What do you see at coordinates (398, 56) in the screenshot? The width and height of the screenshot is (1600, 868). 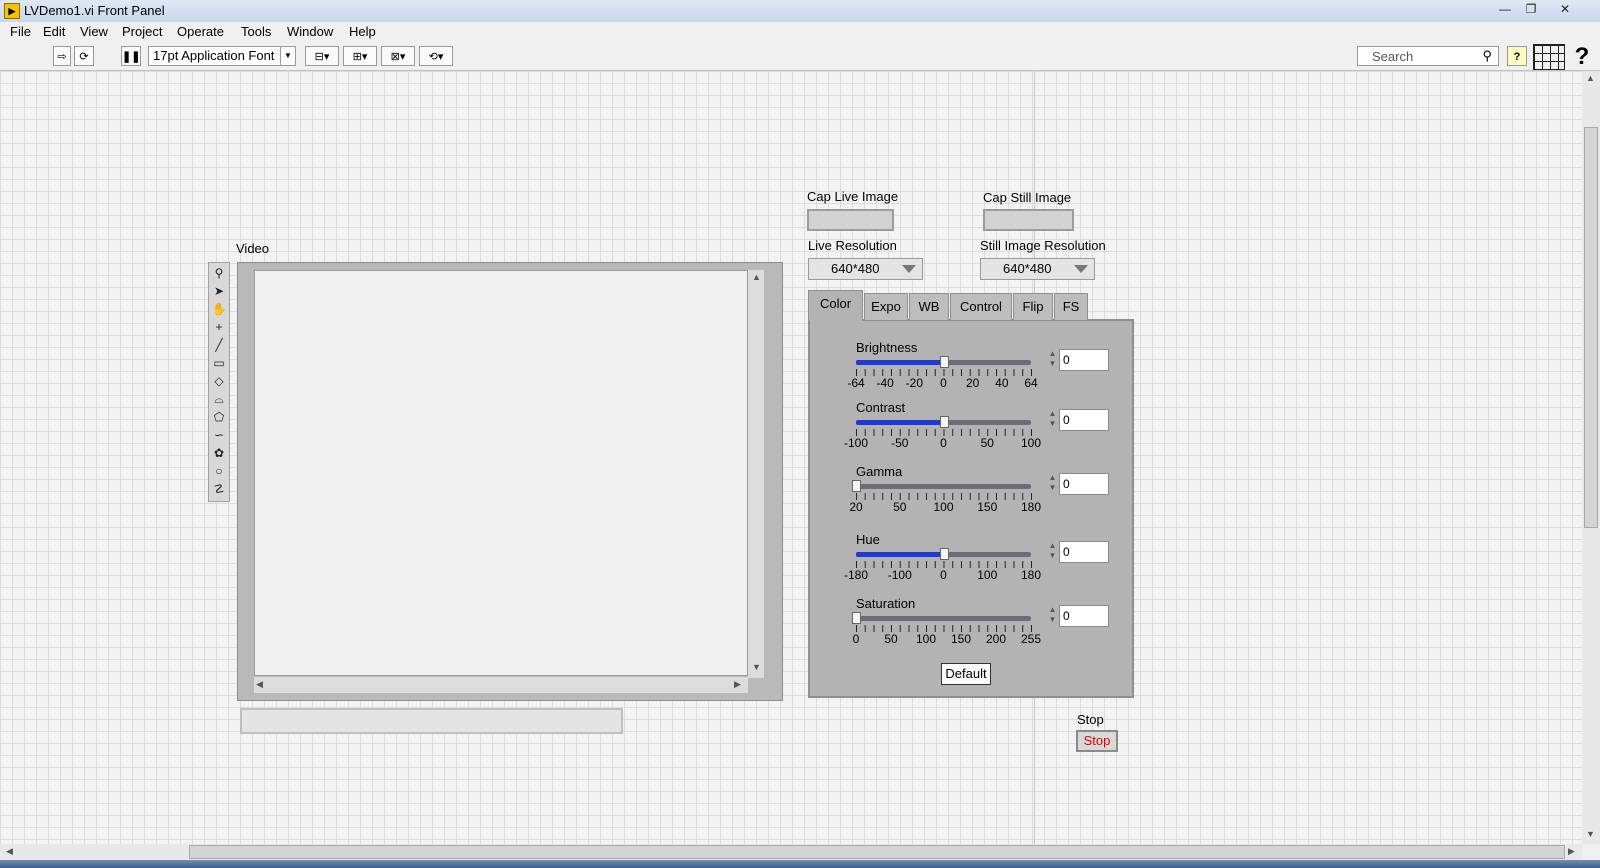 I see `resize-objects-icon: ⊠▾` at bounding box center [398, 56].